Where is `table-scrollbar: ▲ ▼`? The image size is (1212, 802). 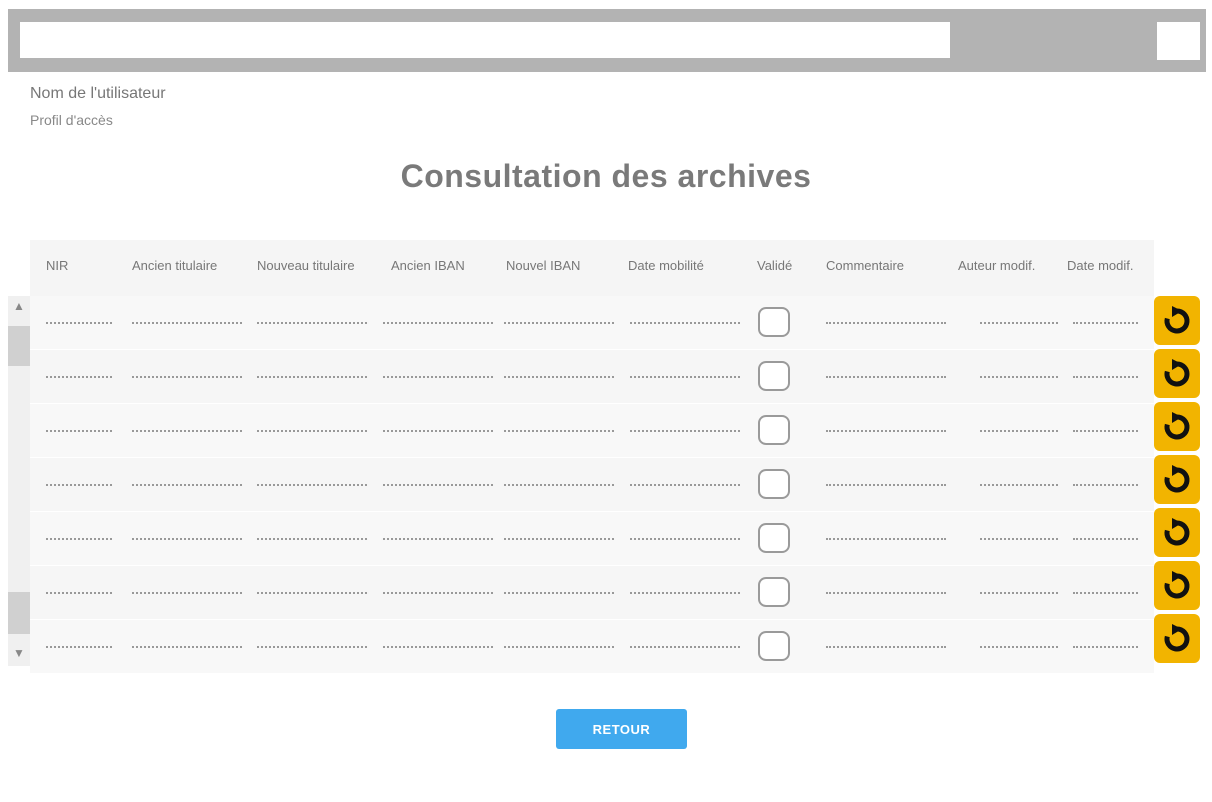 table-scrollbar: ▲ ▼ is located at coordinates (19, 481).